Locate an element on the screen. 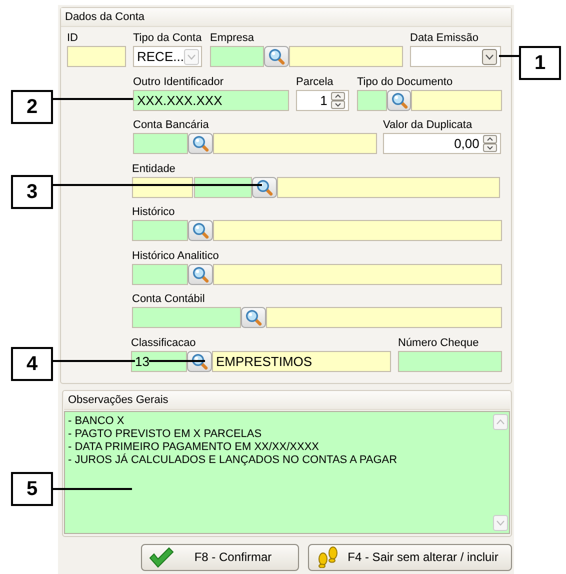  code-field: 13 is located at coordinates (159, 361).